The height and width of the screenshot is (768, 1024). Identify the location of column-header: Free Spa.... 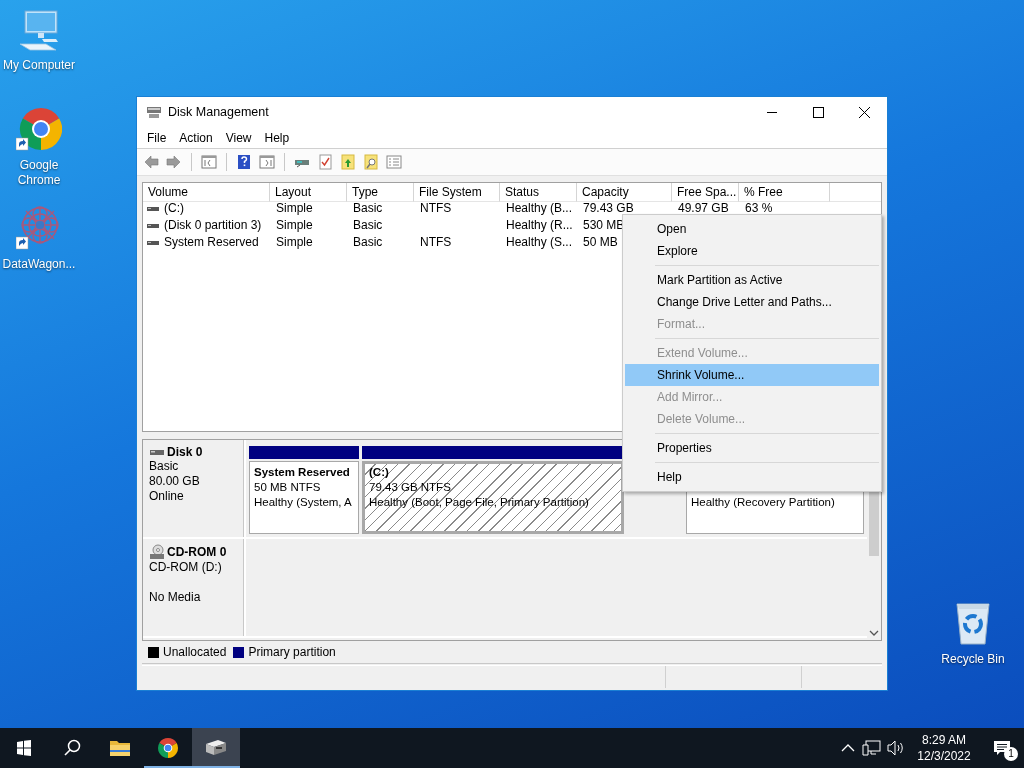
(705, 192).